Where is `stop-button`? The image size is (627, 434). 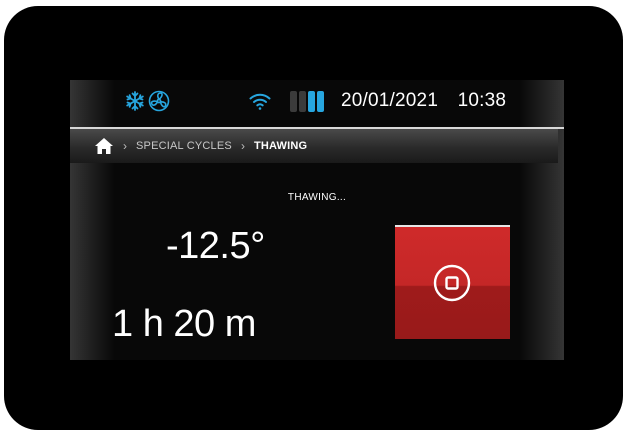
stop-button is located at coordinates (452, 282).